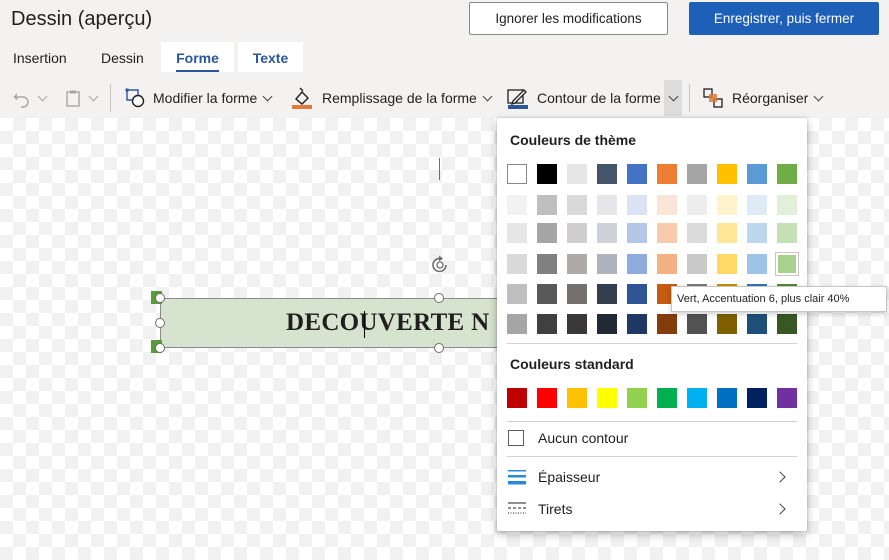  What do you see at coordinates (569, 477) in the screenshot?
I see `weight-label: Épaisseur` at bounding box center [569, 477].